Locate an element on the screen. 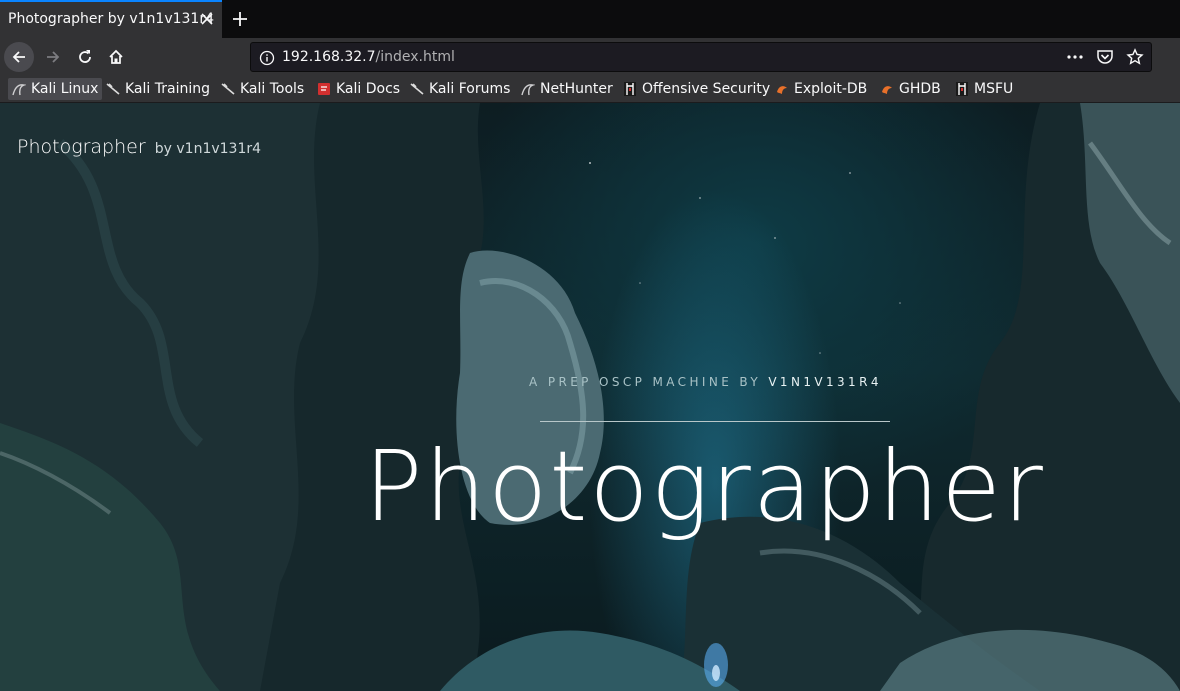 This screenshot has width=1180, height=691. close-tab-icon is located at coordinates (207, 19).